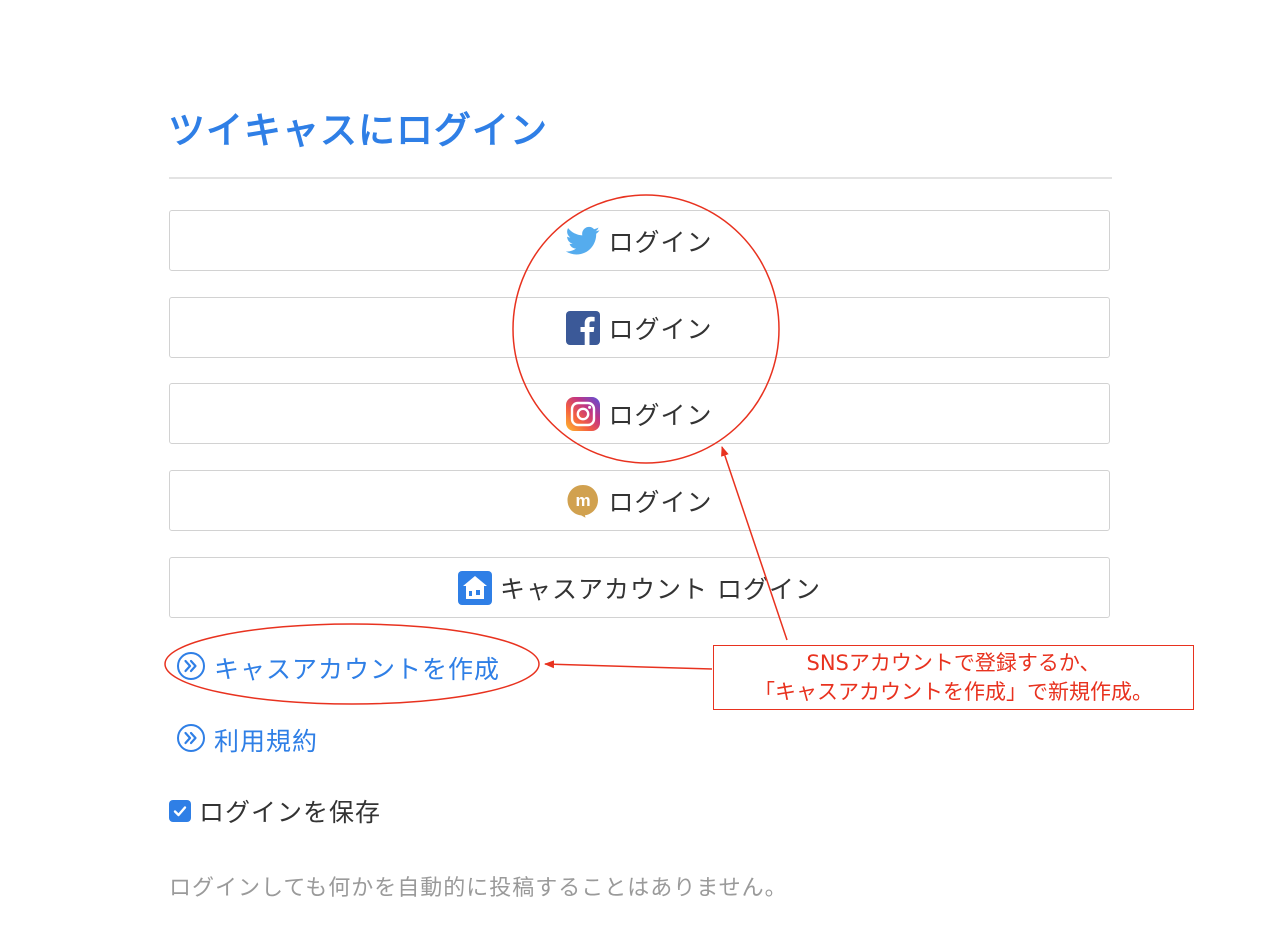 The height and width of the screenshot is (940, 1280). Describe the element at coordinates (660, 415) in the screenshot. I see `instagram-login-label: ログイン` at that location.